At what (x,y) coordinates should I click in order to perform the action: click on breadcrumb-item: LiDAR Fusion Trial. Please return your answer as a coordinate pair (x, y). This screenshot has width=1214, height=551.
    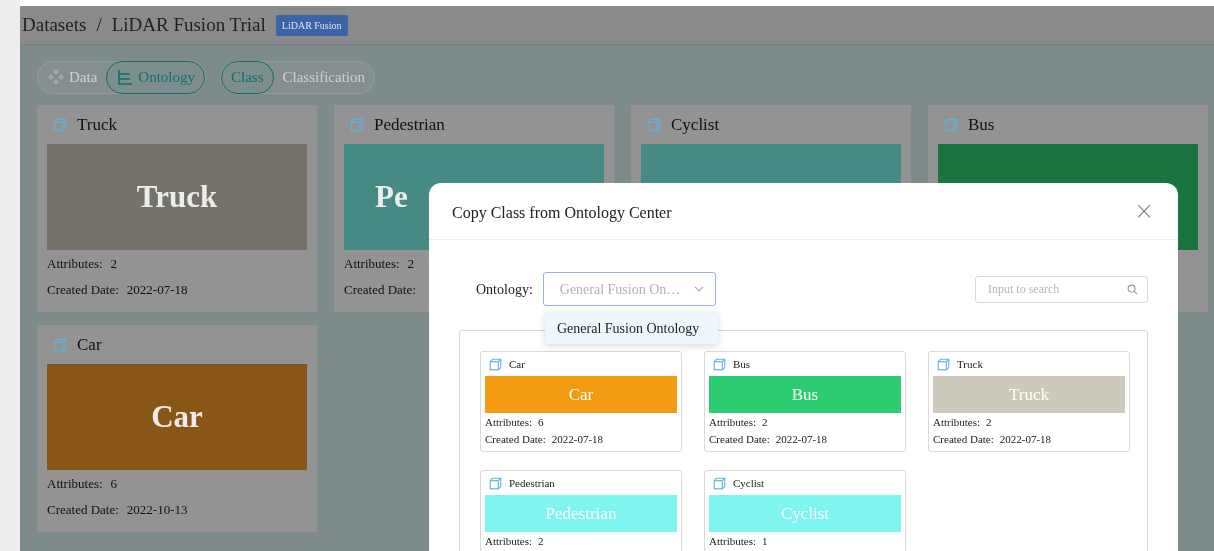
    Looking at the image, I should click on (188, 24).